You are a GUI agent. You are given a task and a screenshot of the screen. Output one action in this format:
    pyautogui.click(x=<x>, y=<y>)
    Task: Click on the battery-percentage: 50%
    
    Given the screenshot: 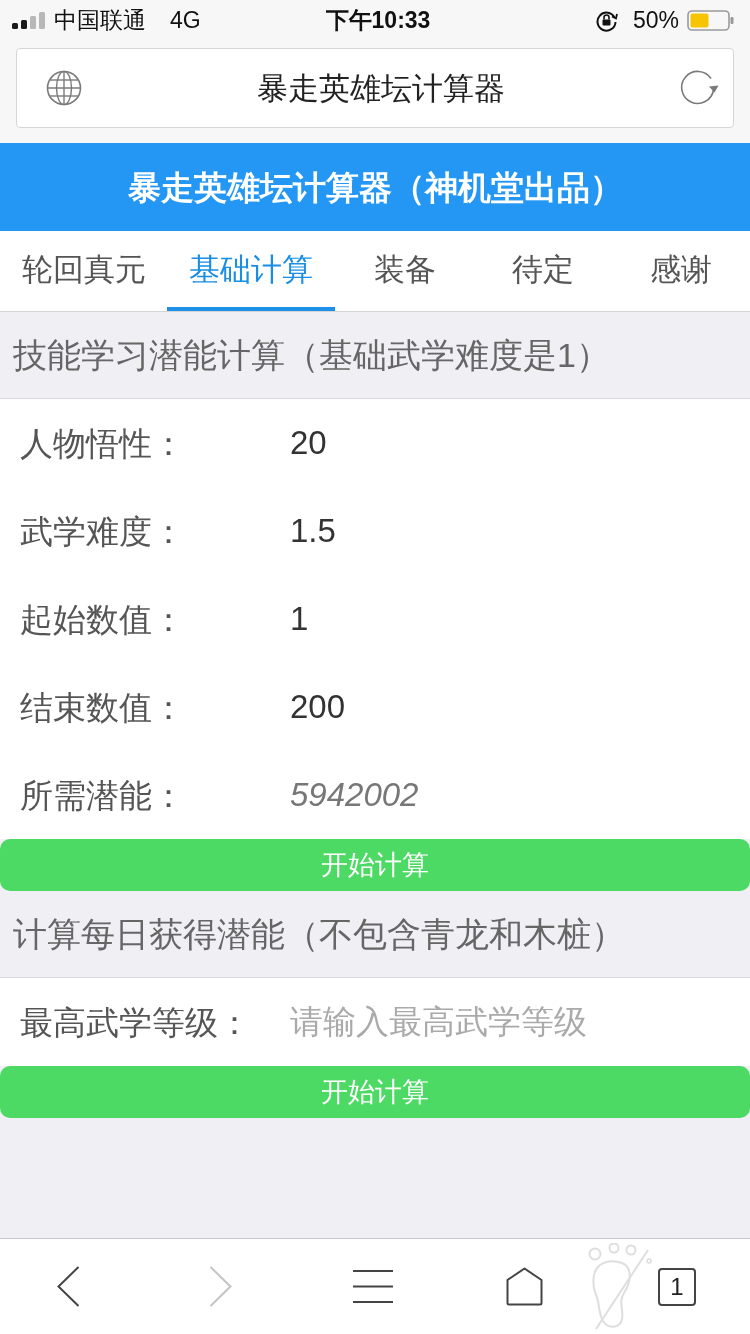 What is the action you would take?
    pyautogui.click(x=655, y=20)
    